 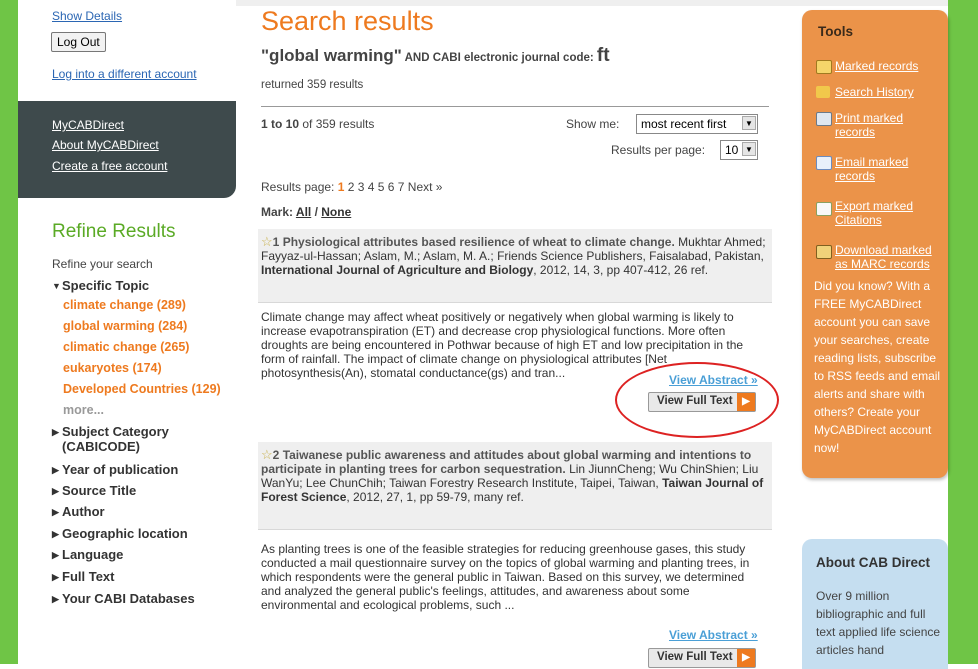 What do you see at coordinates (890, 257) in the screenshot?
I see `download-marc-link: Download marked as MARC records` at bounding box center [890, 257].